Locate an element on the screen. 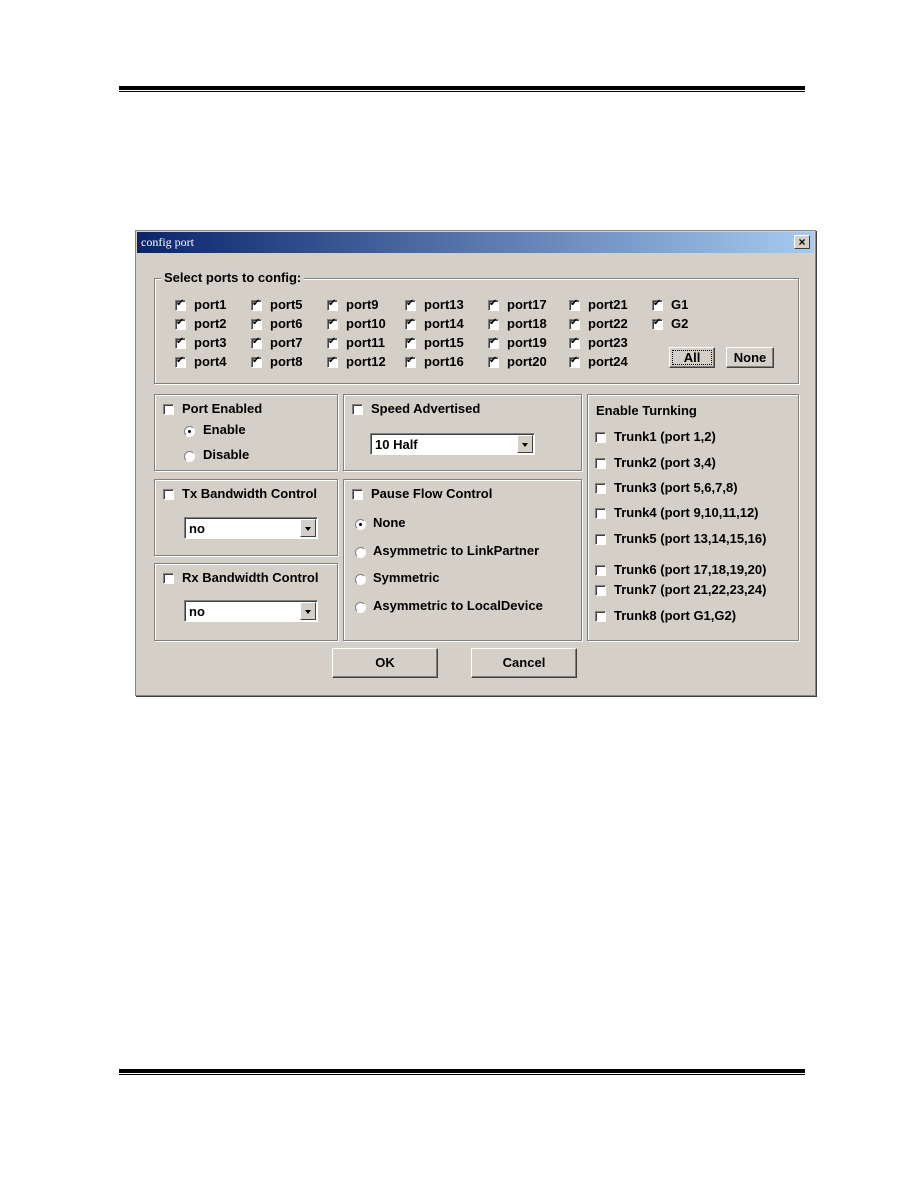 The width and height of the screenshot is (918, 1188). select-all-button: All is located at coordinates (692, 357).